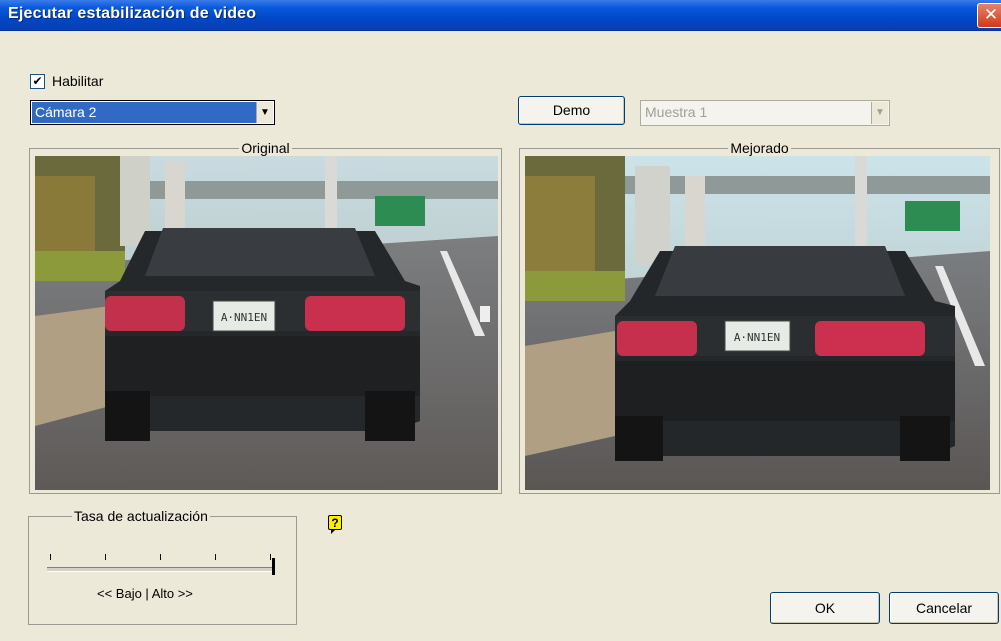 This screenshot has width=1001, height=641. What do you see at coordinates (500, 15) in the screenshot?
I see `title-bar: Ejecutar estabilización de video ✕` at bounding box center [500, 15].